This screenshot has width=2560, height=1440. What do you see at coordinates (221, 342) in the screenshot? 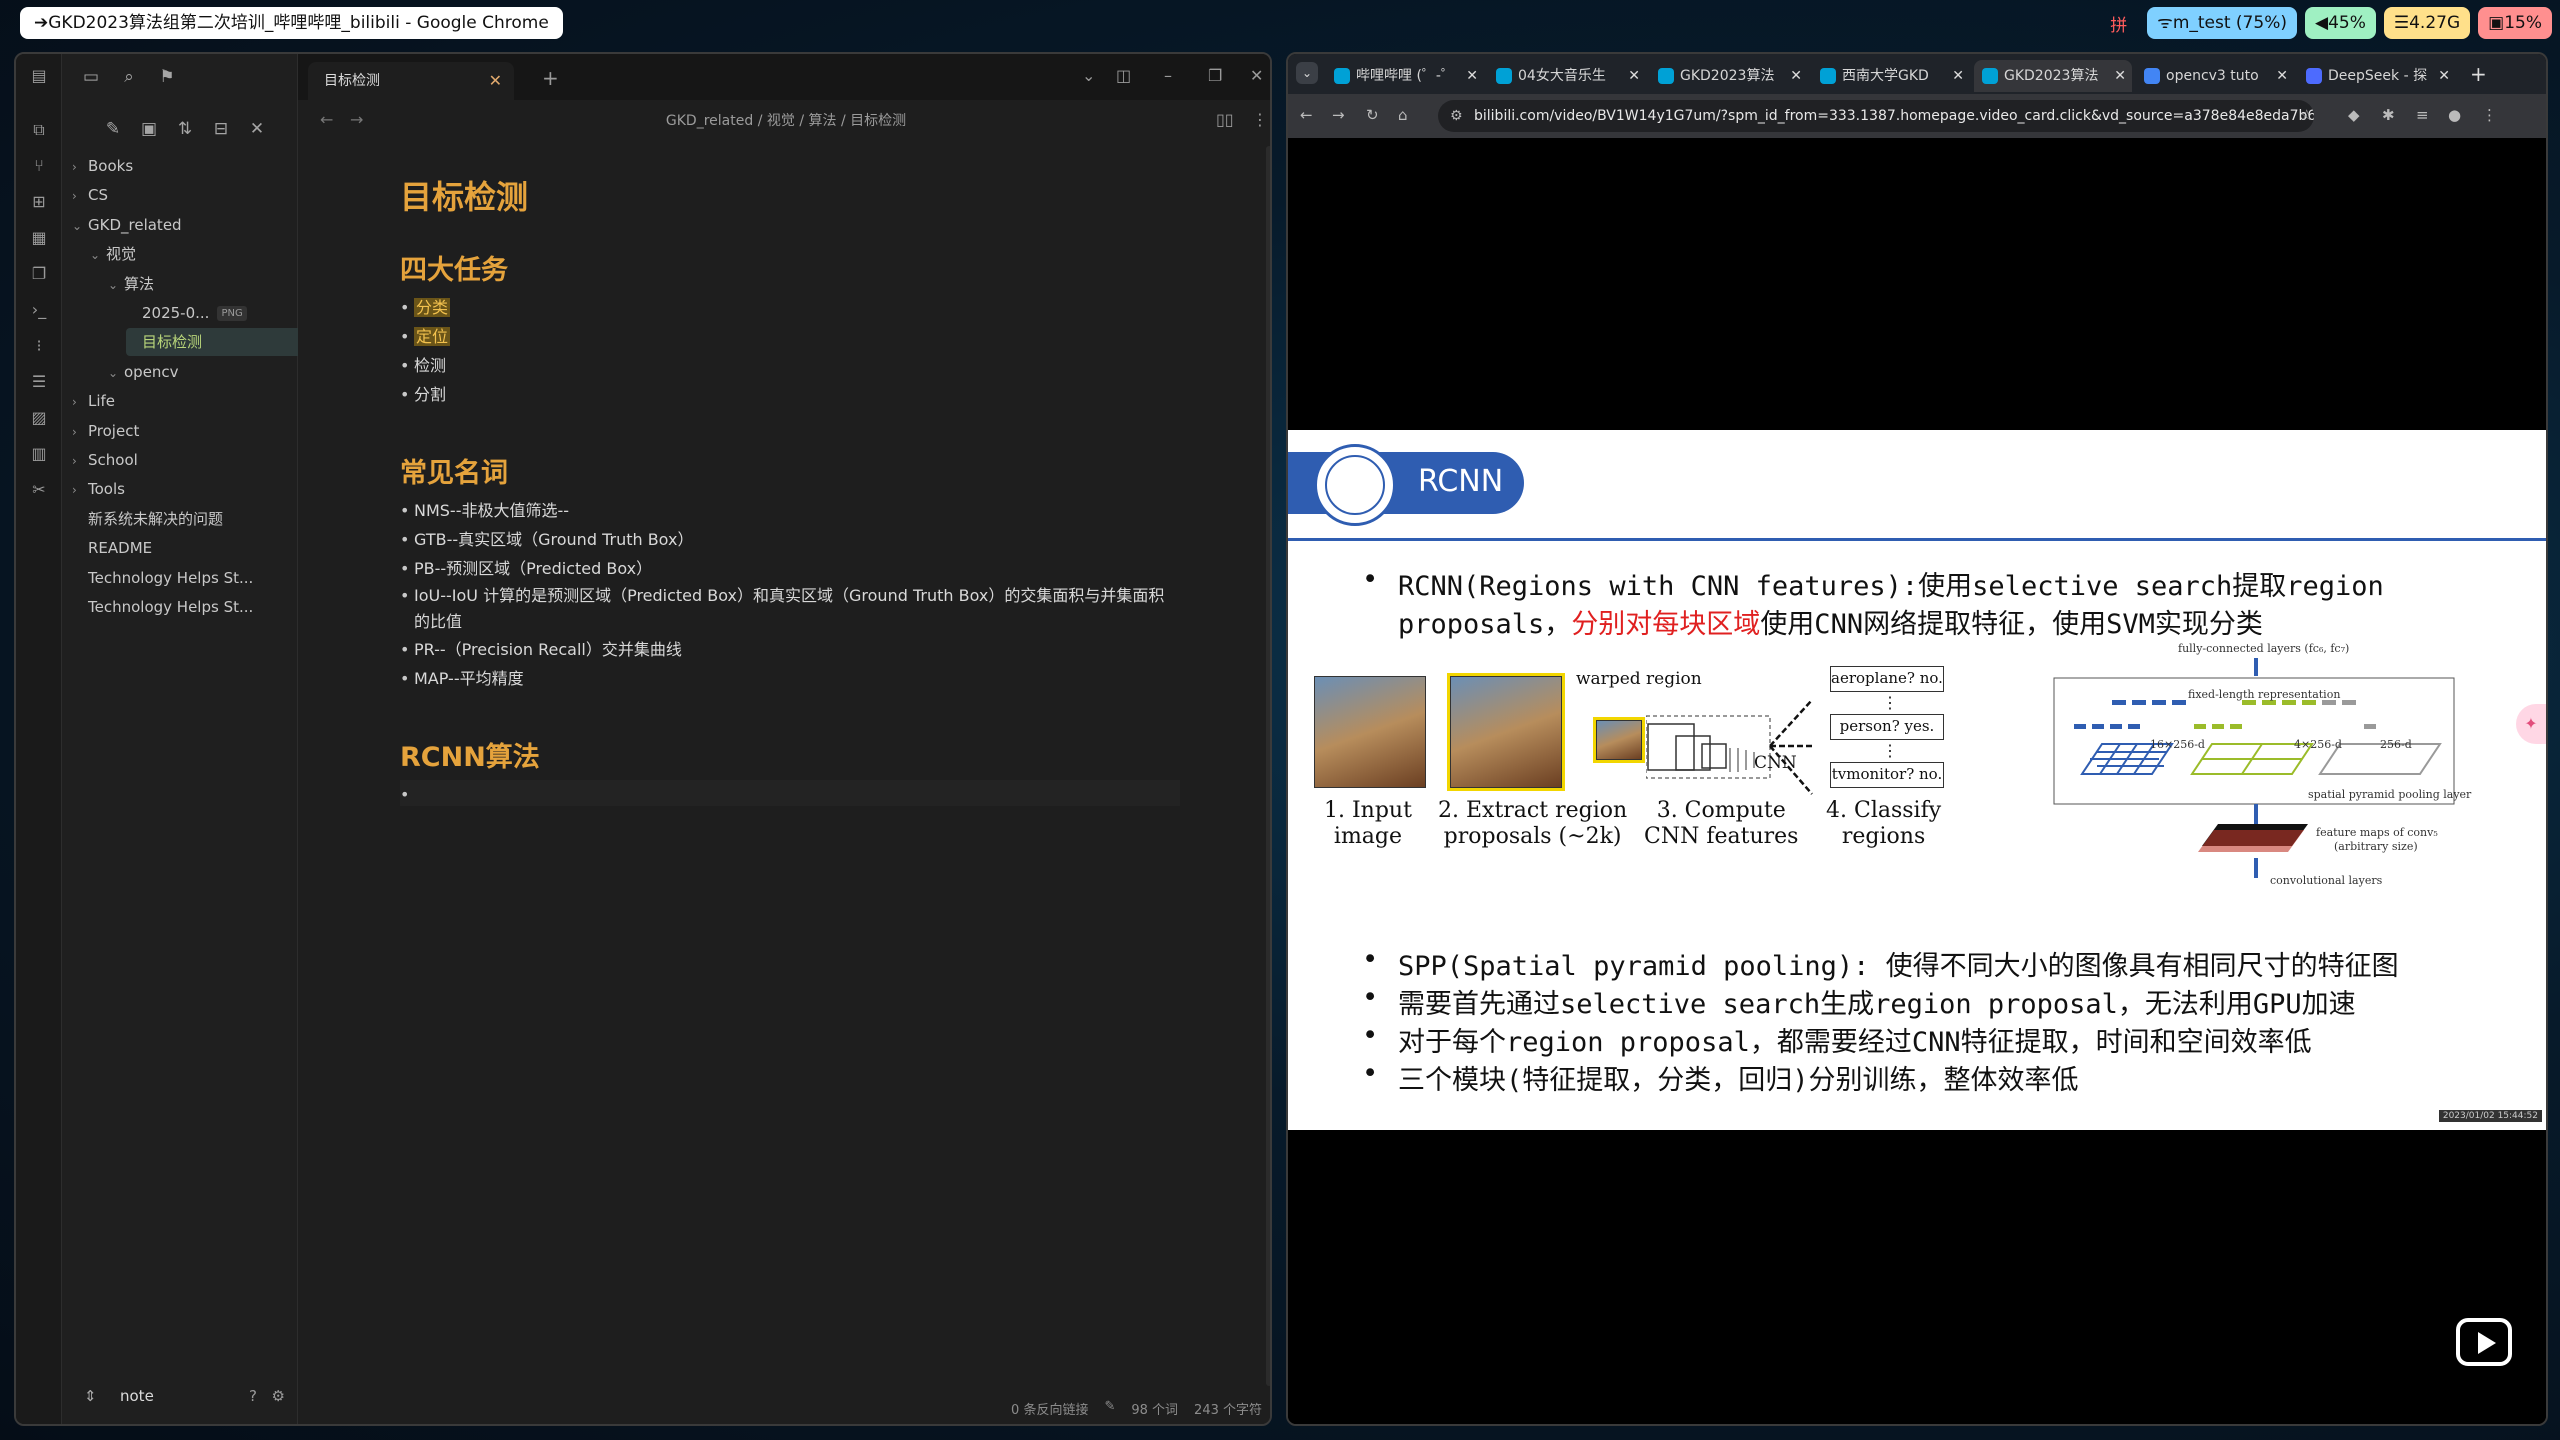
I see `file-tree-item: 目标检测` at bounding box center [221, 342].